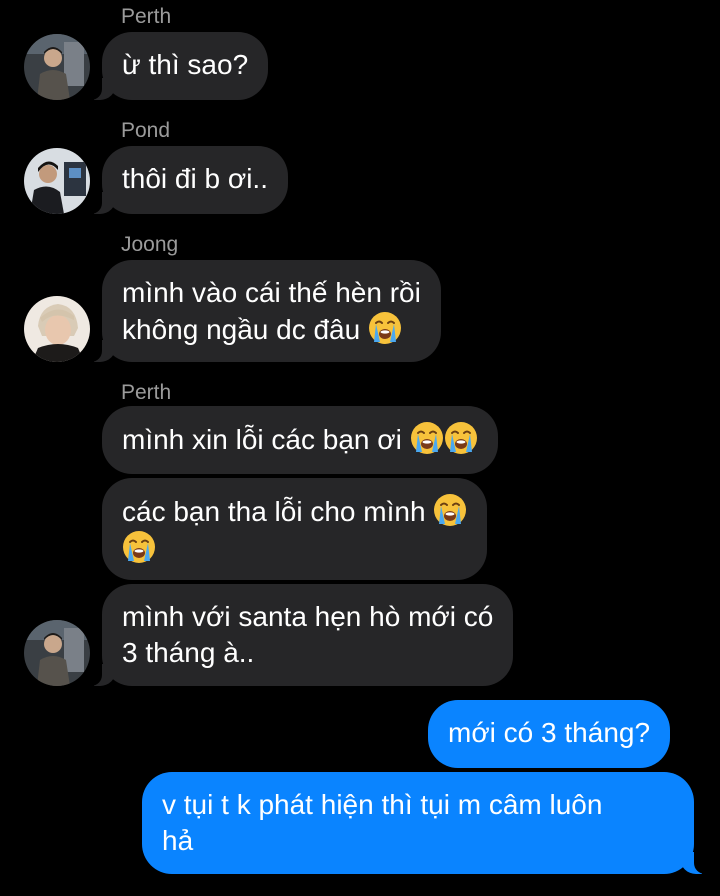  I want to click on sender-name-pond: Pond, so click(146, 130).